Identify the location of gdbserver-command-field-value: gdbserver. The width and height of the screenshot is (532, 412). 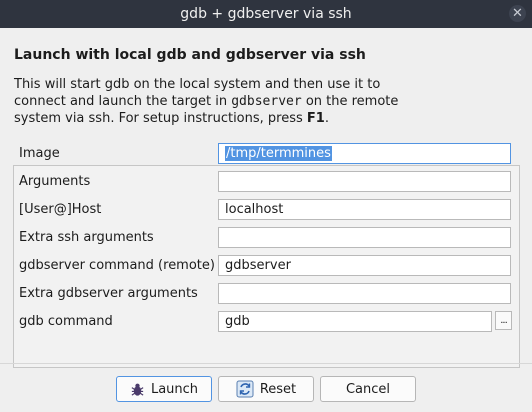
(258, 265).